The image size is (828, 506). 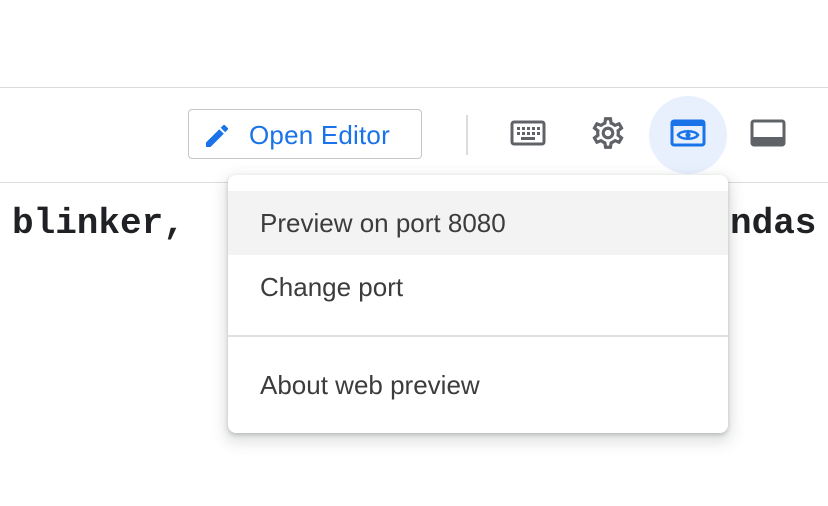 What do you see at coordinates (467, 135) in the screenshot?
I see `toolbar-separator` at bounding box center [467, 135].